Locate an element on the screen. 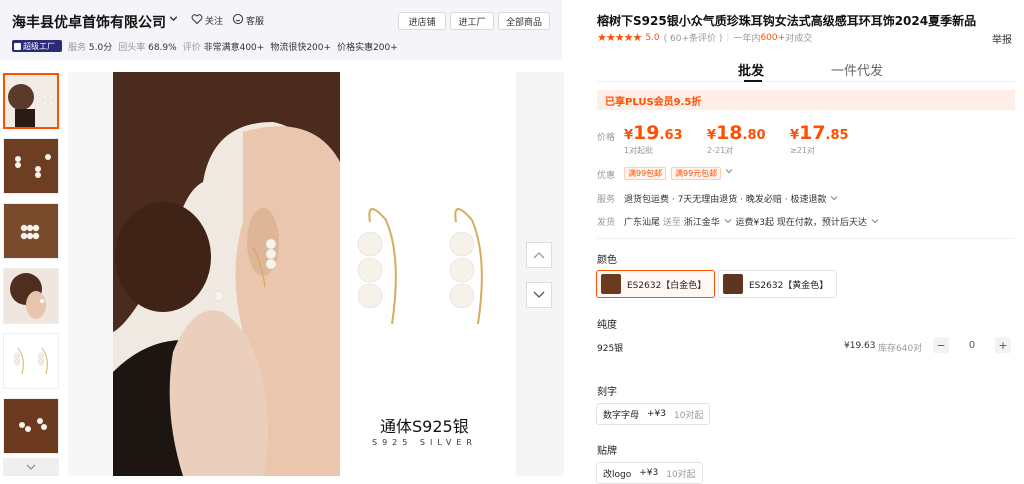 This screenshot has width=1024, height=484. report-link: 举报 is located at coordinates (1002, 38).